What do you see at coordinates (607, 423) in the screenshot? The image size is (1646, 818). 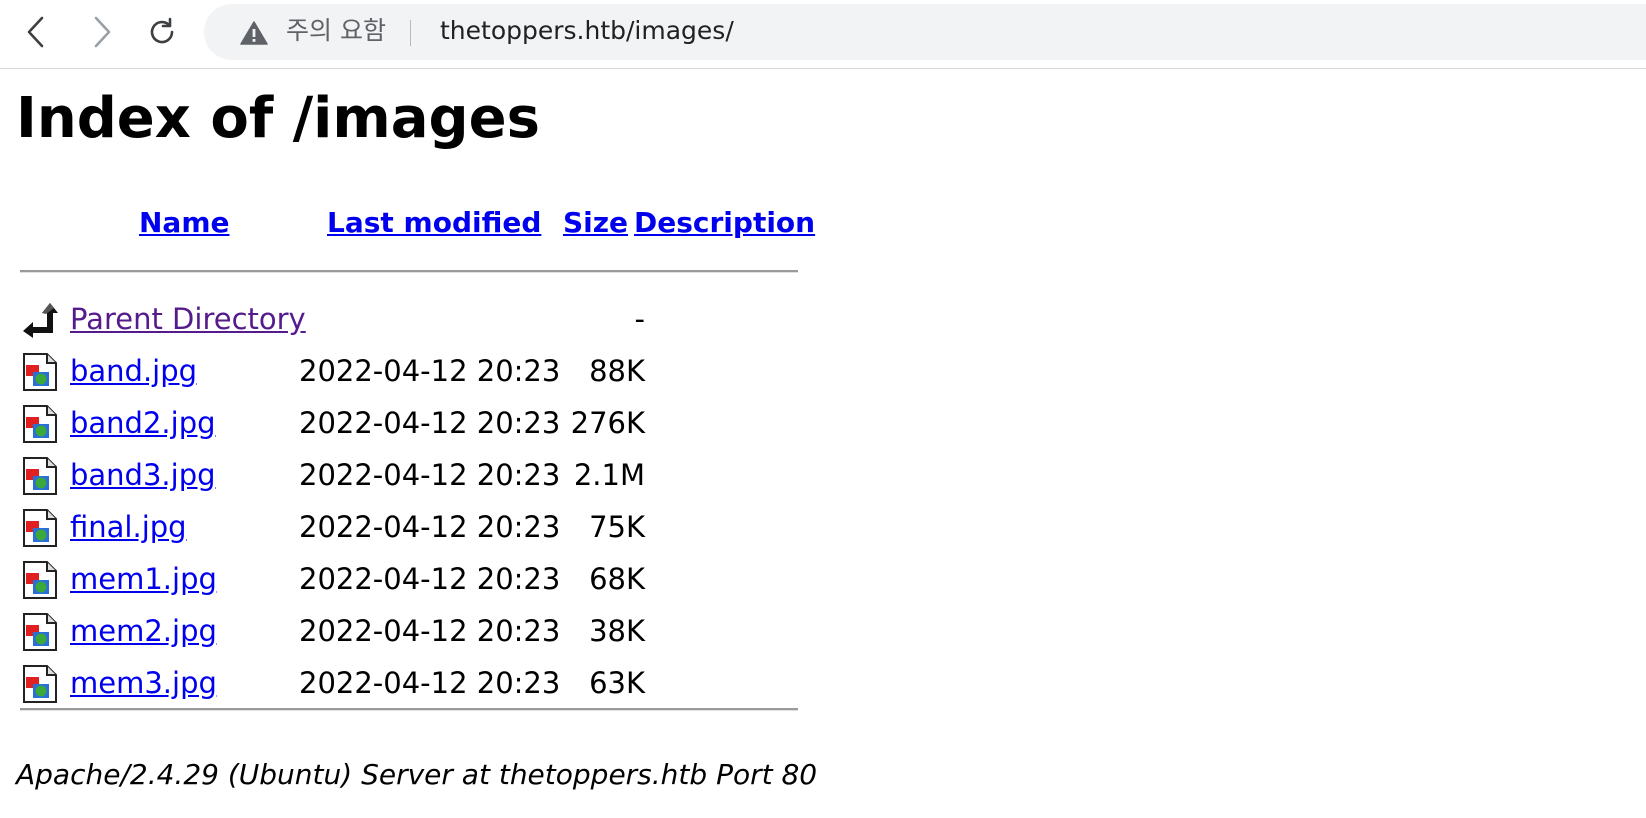 I see `file-size: 276K` at bounding box center [607, 423].